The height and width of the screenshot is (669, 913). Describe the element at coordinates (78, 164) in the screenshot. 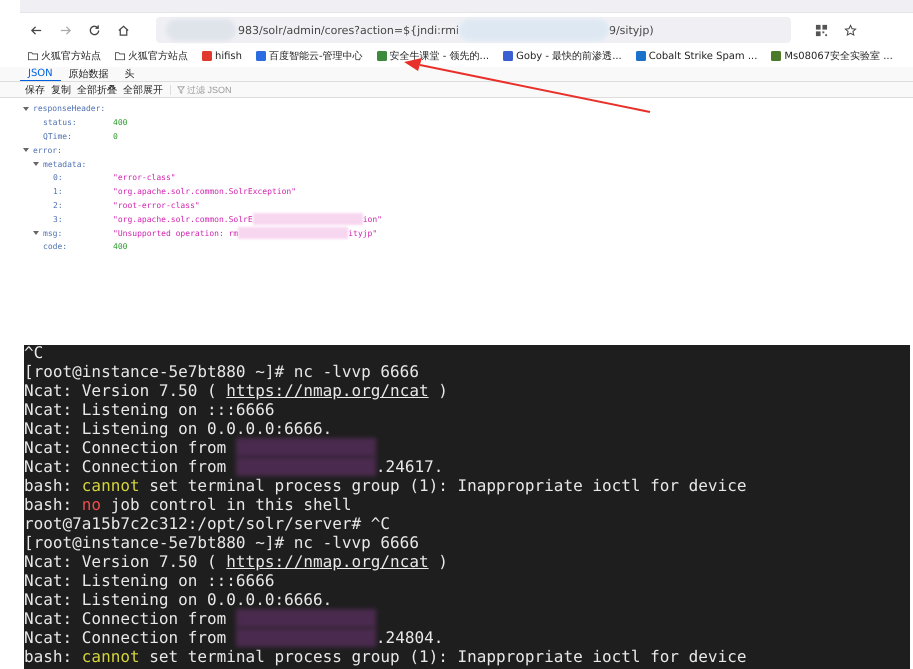

I see `json-key: metadata:` at that location.